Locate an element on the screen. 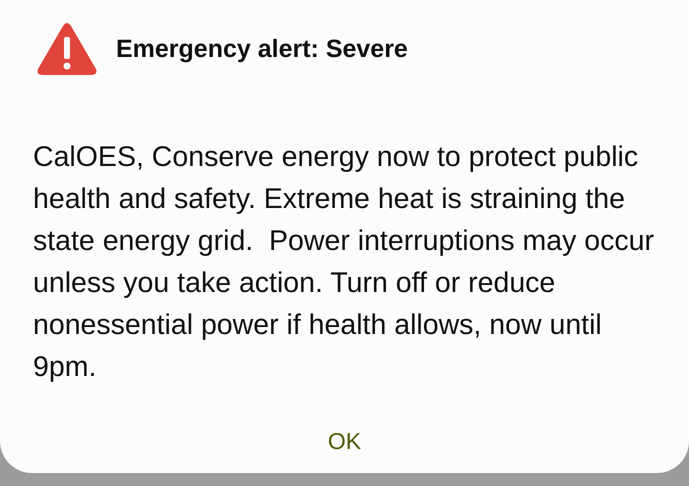 Image resolution: width=689 pixels, height=486 pixels. dialog-title: Emergency alert: Severe is located at coordinates (262, 49).